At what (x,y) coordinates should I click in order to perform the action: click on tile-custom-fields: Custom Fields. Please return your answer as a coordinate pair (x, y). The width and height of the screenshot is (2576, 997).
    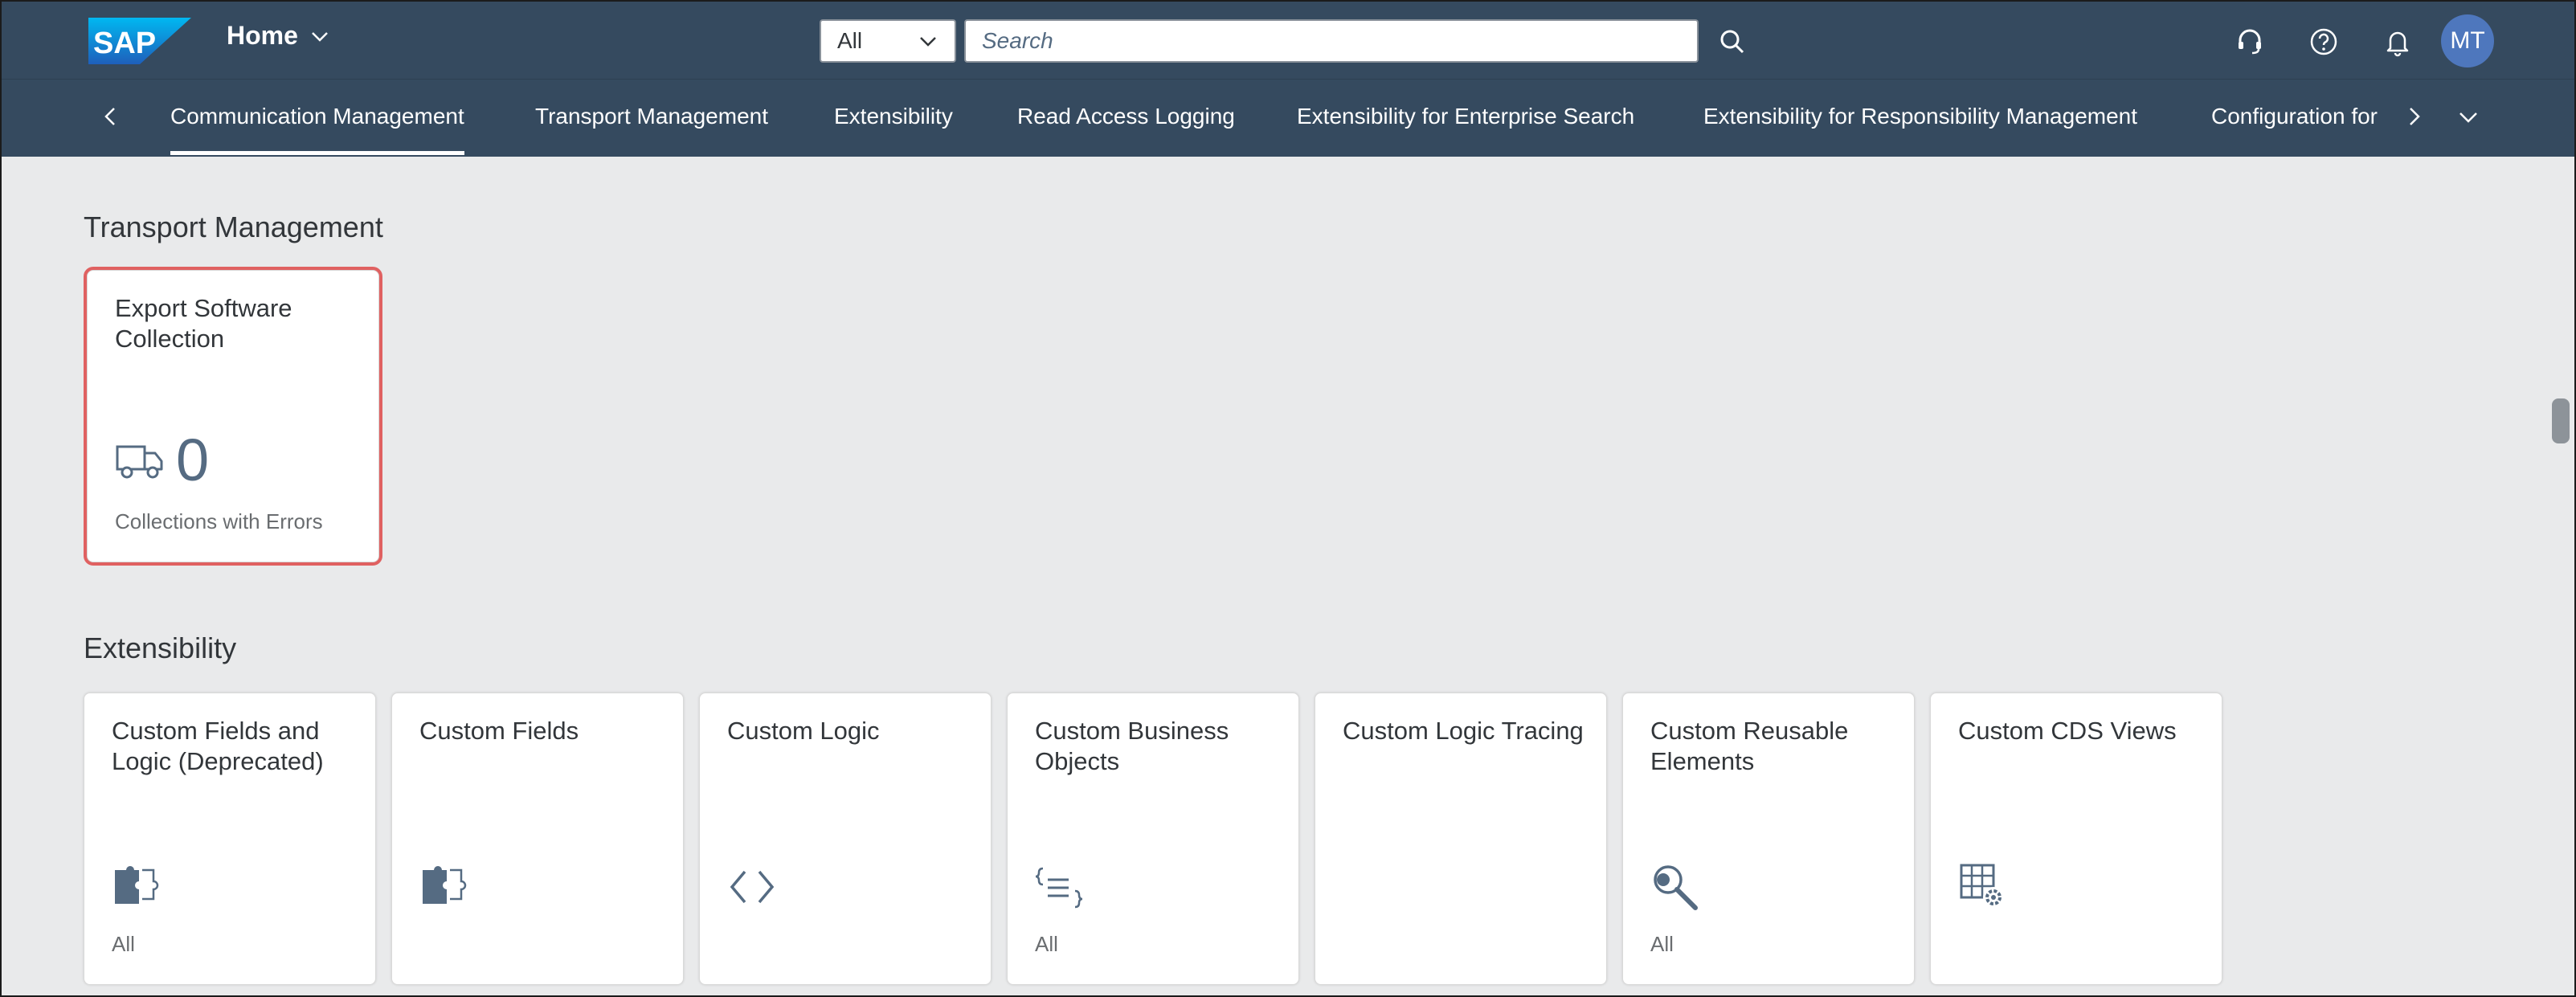
    Looking at the image, I should click on (537, 839).